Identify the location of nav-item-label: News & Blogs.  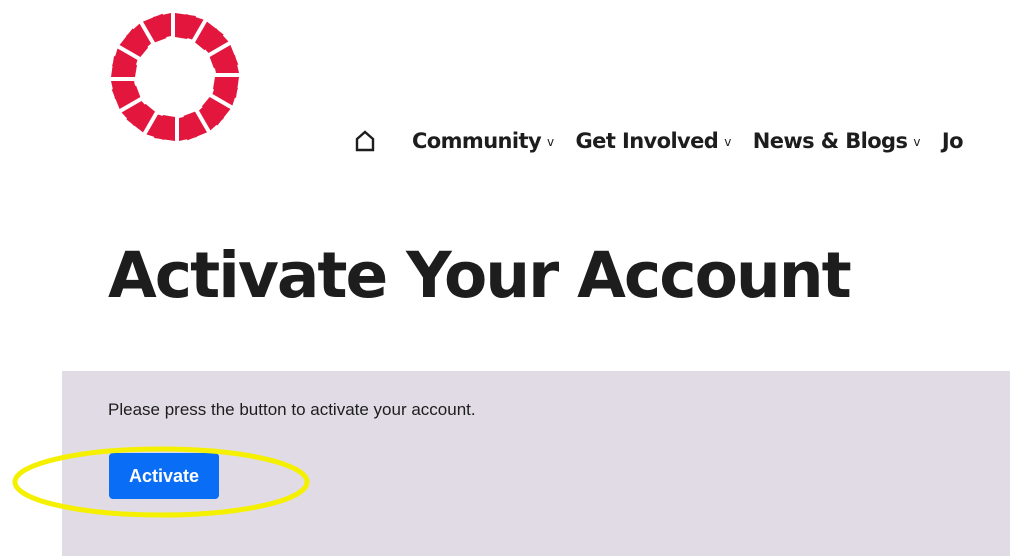
(830, 141).